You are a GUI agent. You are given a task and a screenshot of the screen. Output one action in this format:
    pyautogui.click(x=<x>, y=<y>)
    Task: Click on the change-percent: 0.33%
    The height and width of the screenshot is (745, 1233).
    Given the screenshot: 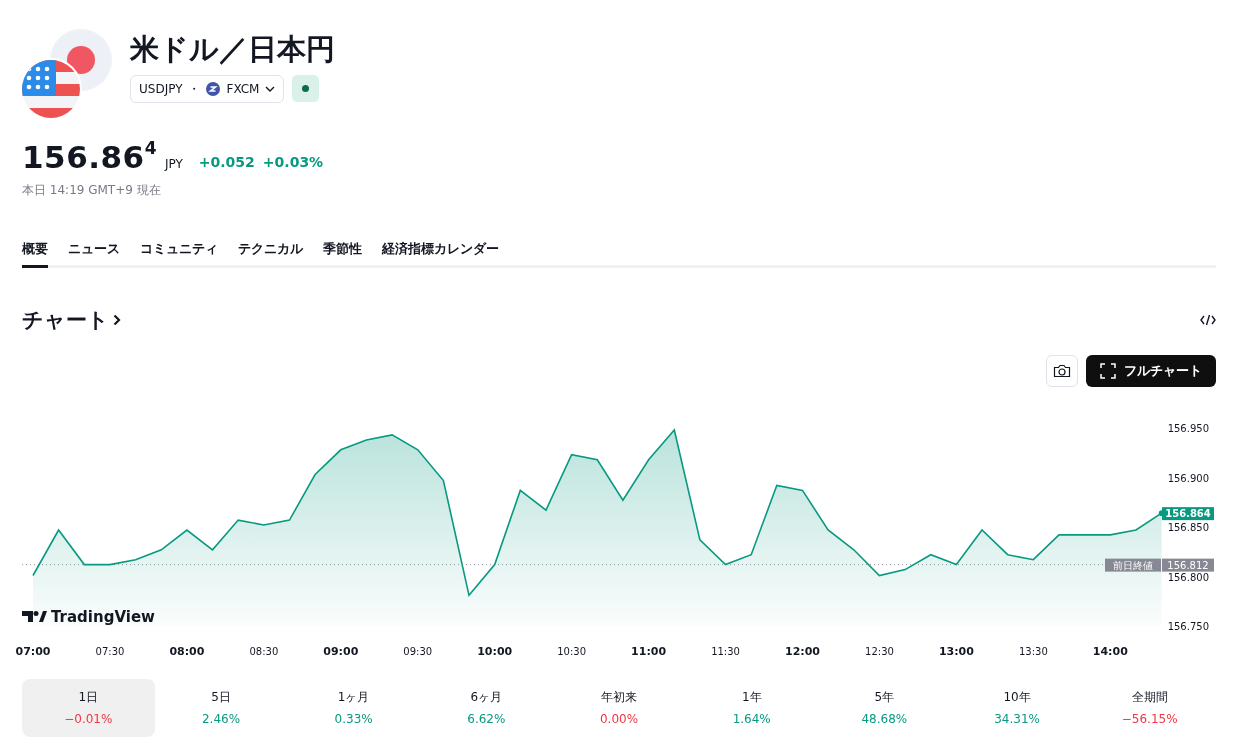 What is the action you would take?
    pyautogui.click(x=353, y=719)
    